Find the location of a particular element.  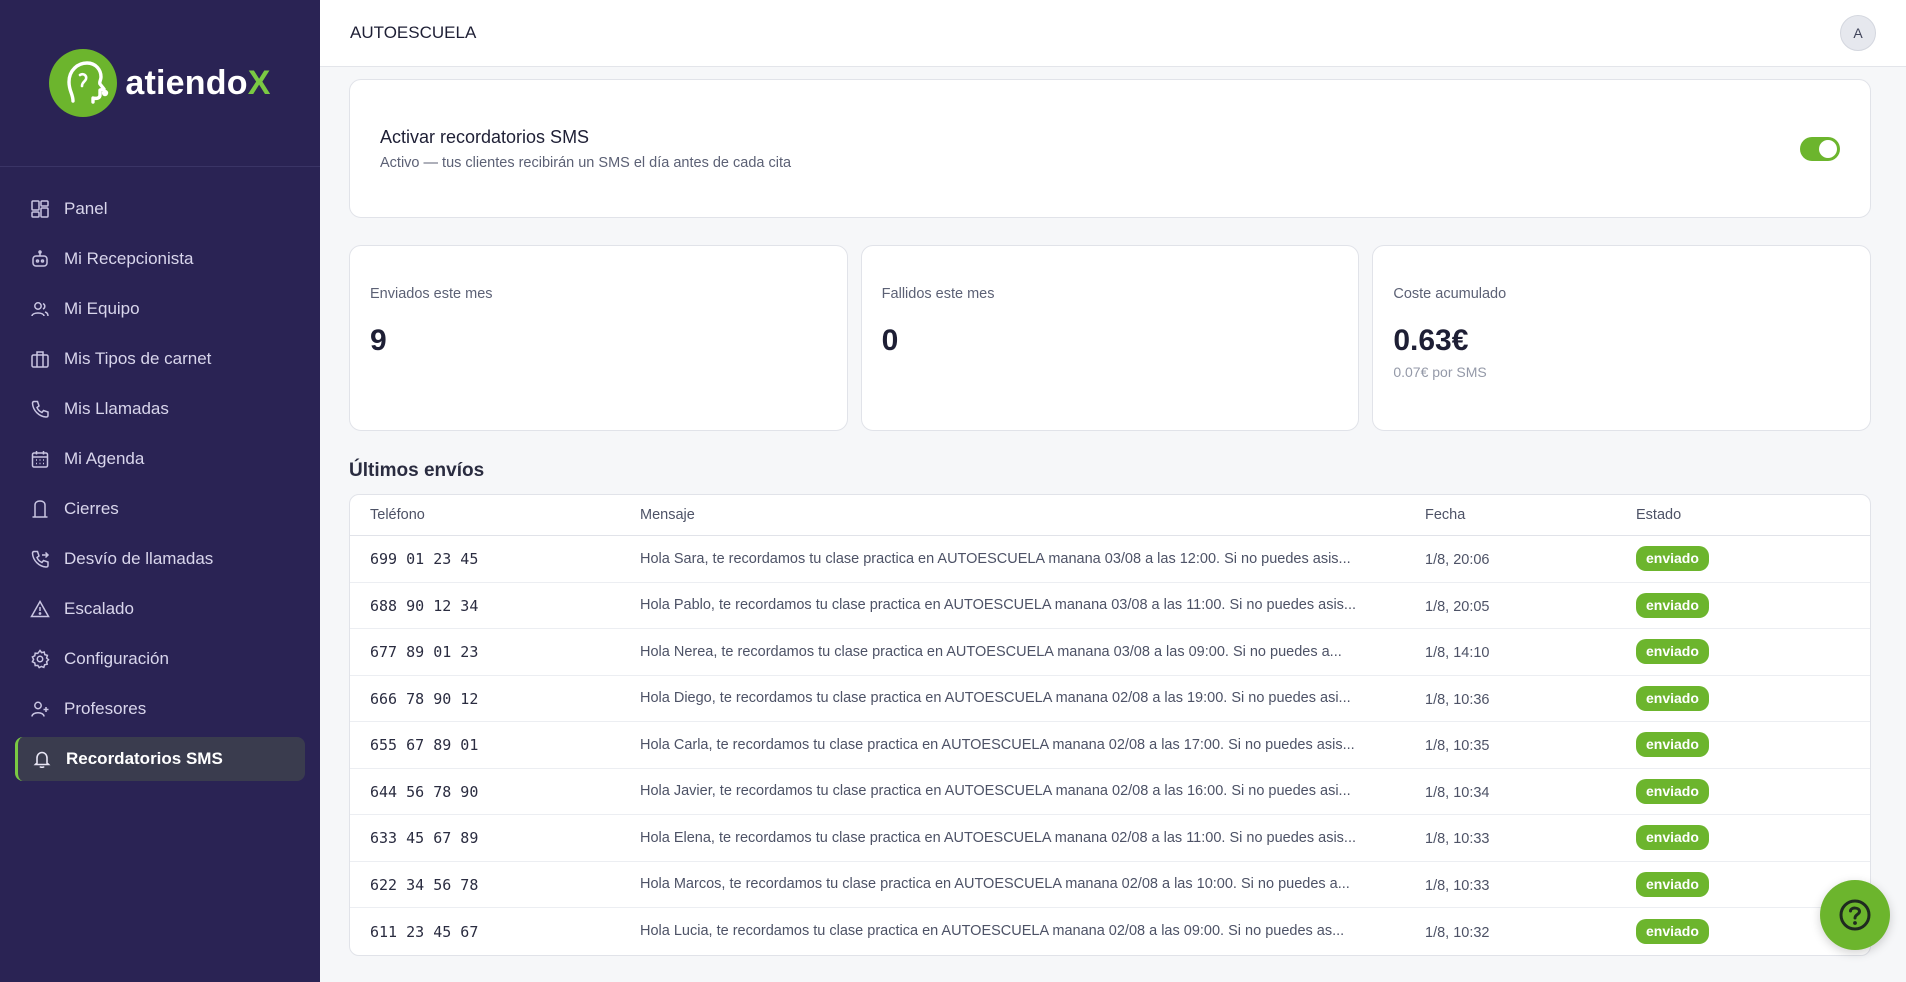

sidebar-item-escalado: Escalado is located at coordinates (160, 609).